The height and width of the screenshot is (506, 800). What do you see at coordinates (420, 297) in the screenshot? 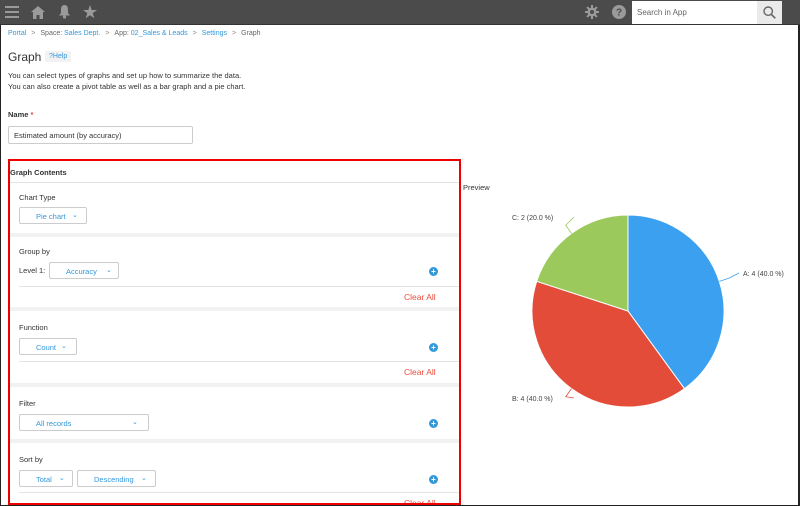
I see `group-by-clear-all: Clear All` at bounding box center [420, 297].